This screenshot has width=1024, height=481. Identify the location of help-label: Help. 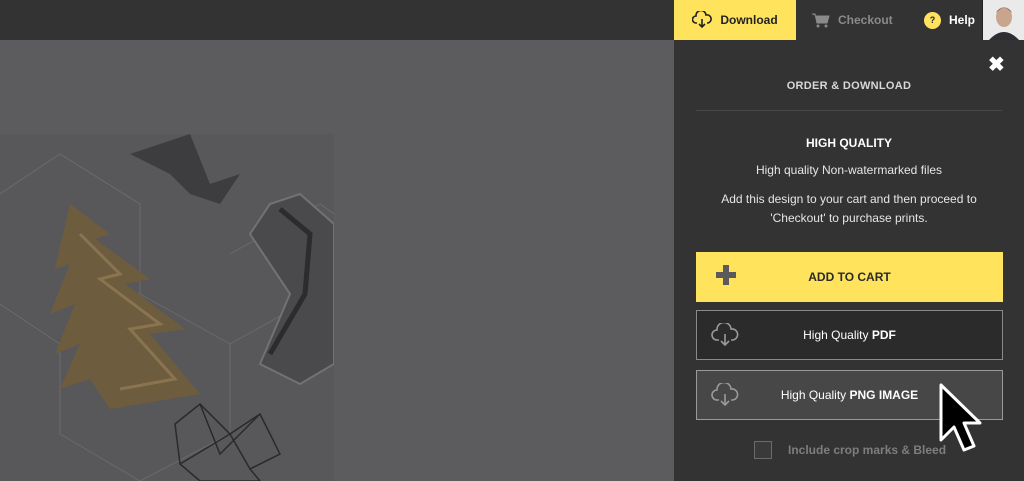
(962, 20).